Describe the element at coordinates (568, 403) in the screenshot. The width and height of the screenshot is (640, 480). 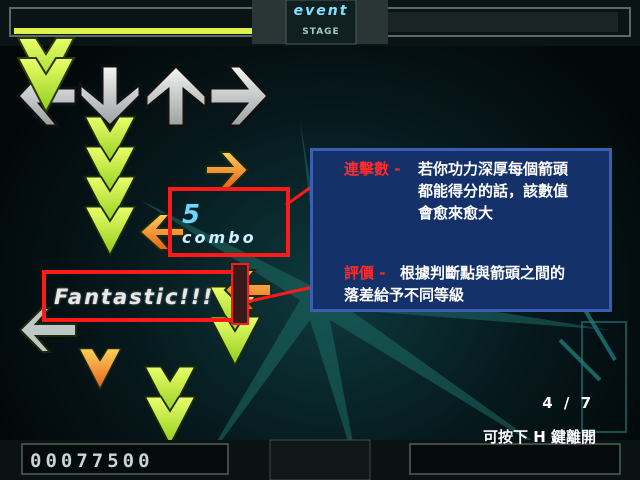
I see `page-indicator: 4 / 7` at that location.